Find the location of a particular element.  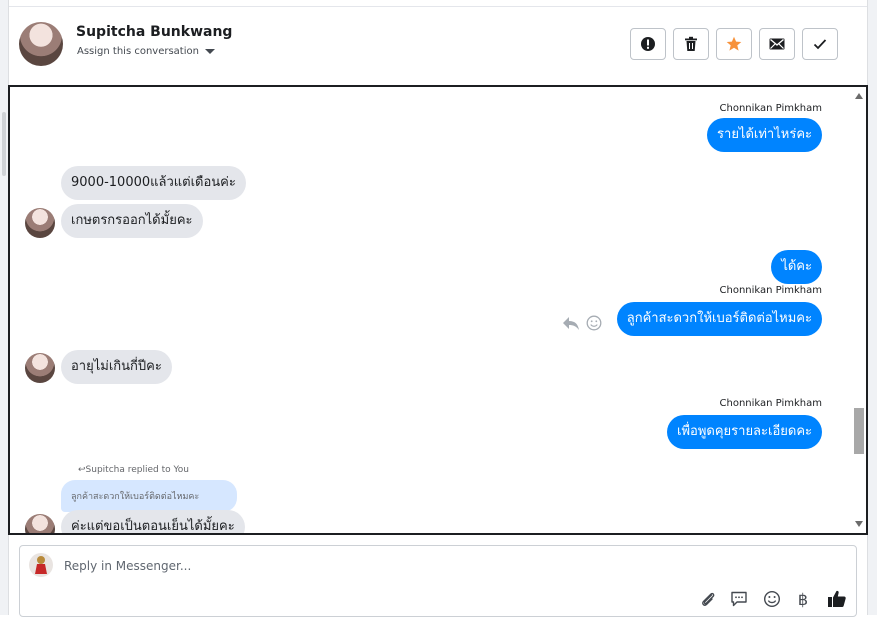

like-button is located at coordinates (837, 599).